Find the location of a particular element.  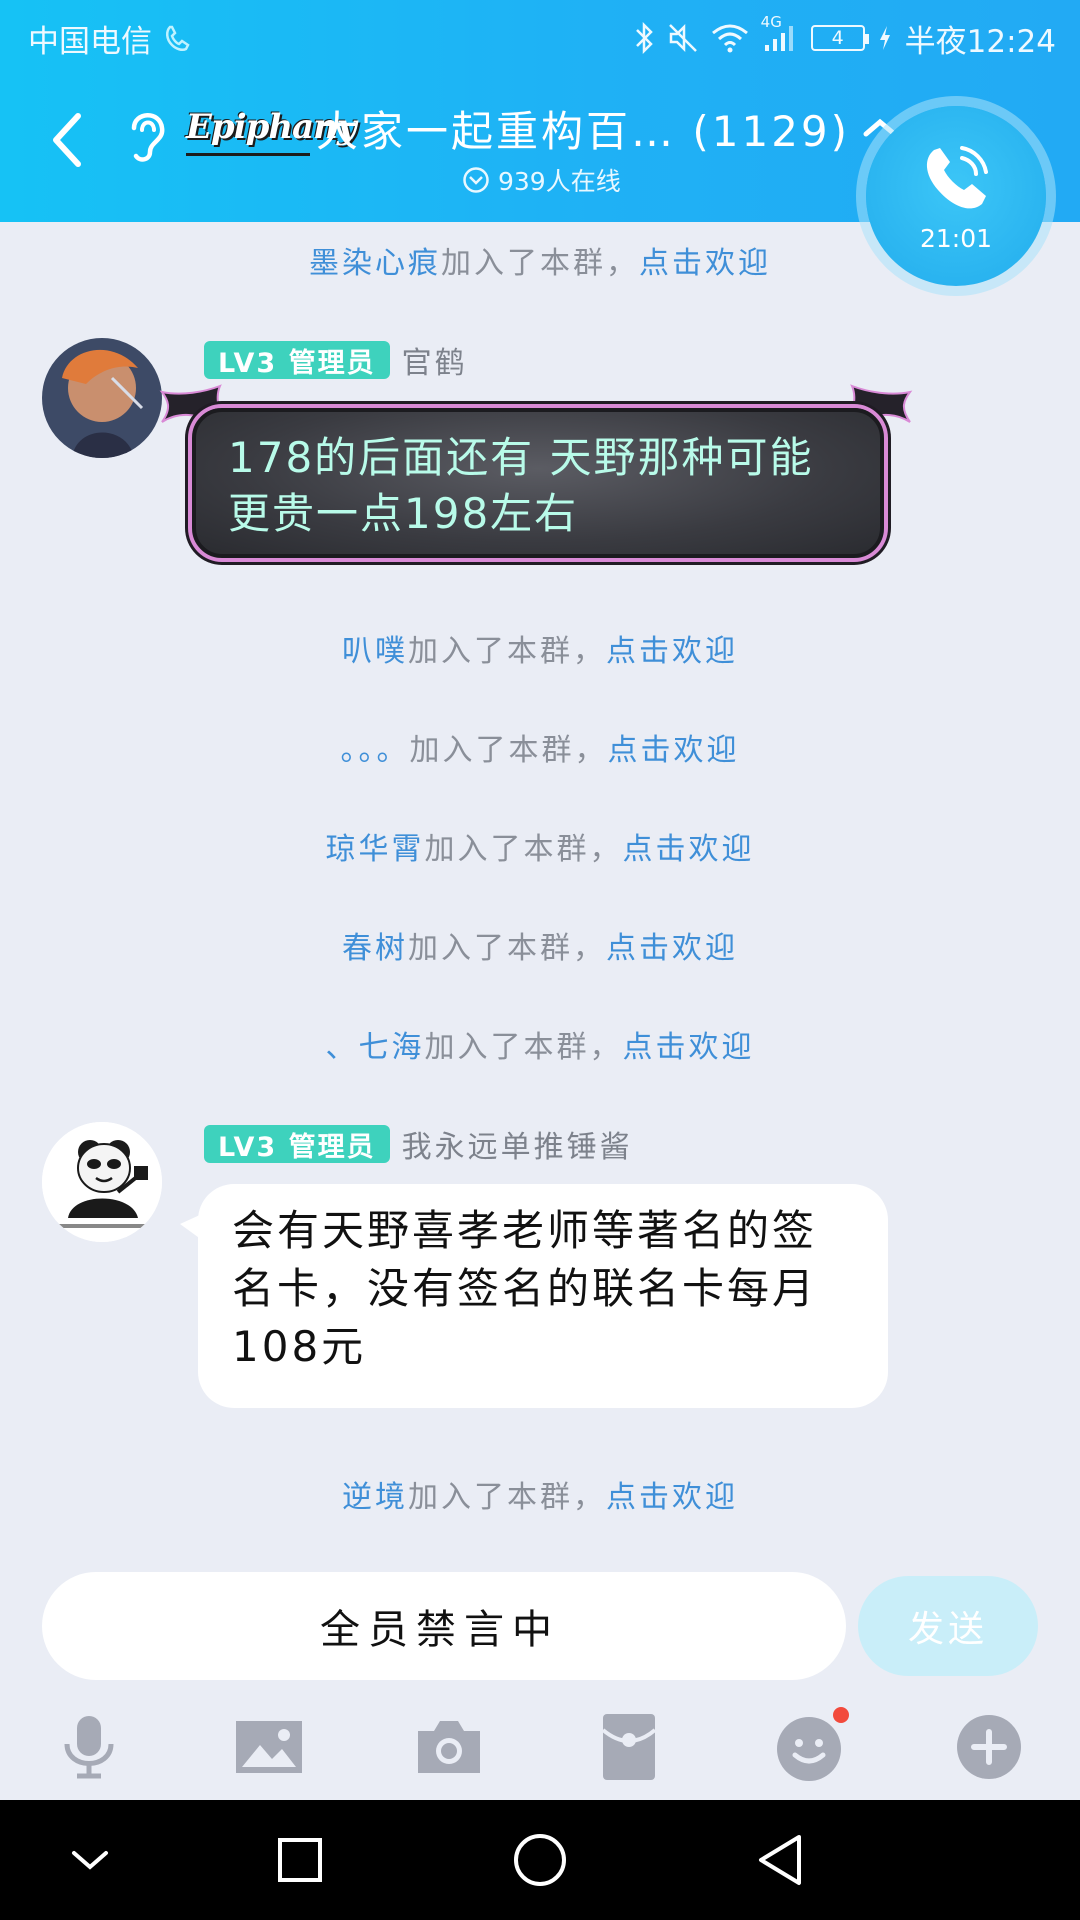

join-nick: 、七海 is located at coordinates (375, 1047).